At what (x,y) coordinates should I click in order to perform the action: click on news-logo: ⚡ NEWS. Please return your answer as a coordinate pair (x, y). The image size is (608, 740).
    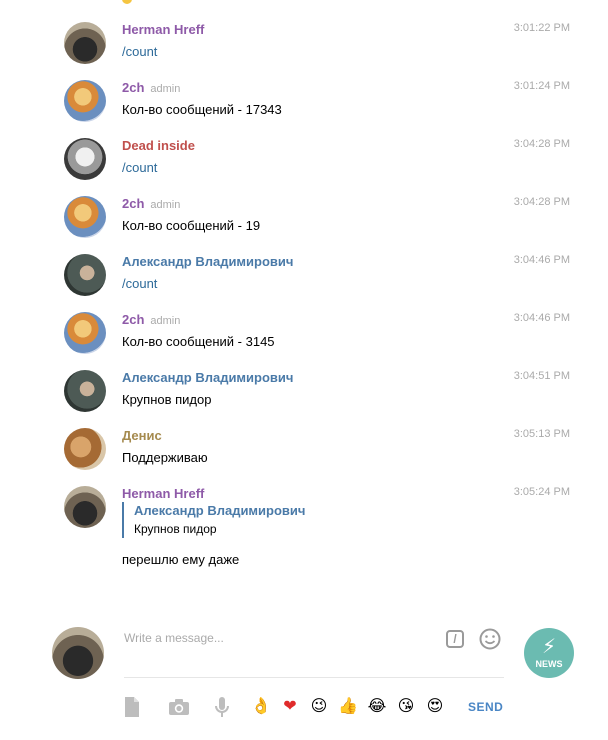
    Looking at the image, I should click on (549, 653).